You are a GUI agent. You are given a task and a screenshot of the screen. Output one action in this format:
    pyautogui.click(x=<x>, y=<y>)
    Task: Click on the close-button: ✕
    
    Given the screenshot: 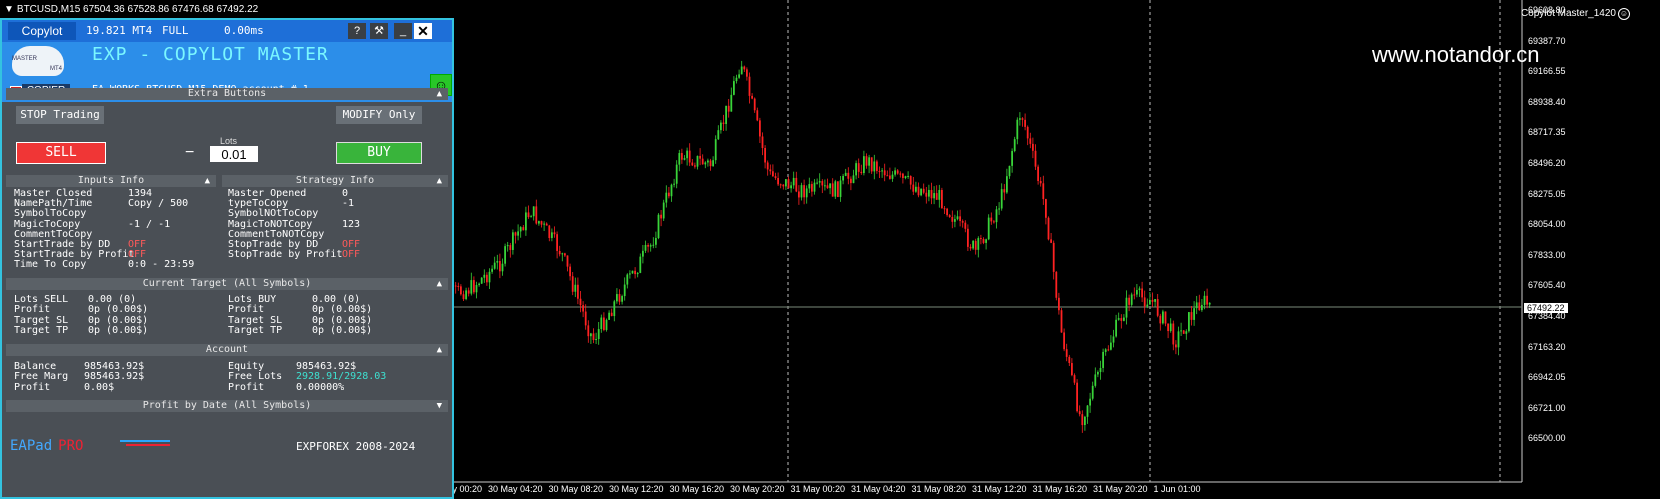 What is the action you would take?
    pyautogui.click(x=423, y=31)
    